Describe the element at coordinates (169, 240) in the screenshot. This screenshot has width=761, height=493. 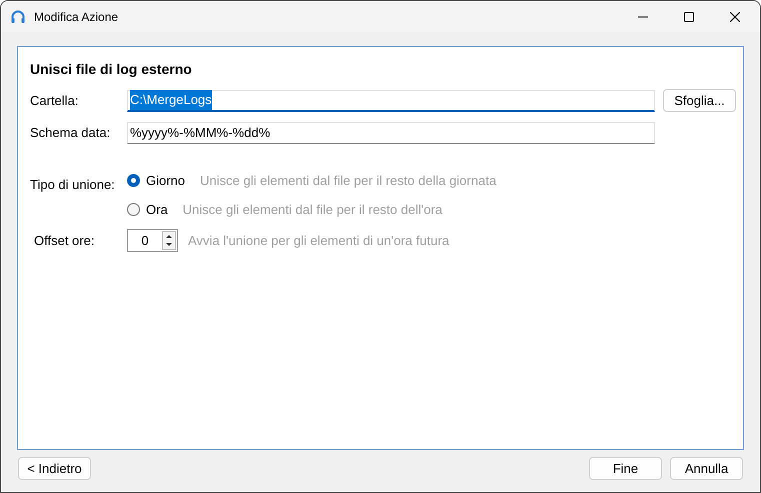
I see `spin-arrows-icon` at that location.